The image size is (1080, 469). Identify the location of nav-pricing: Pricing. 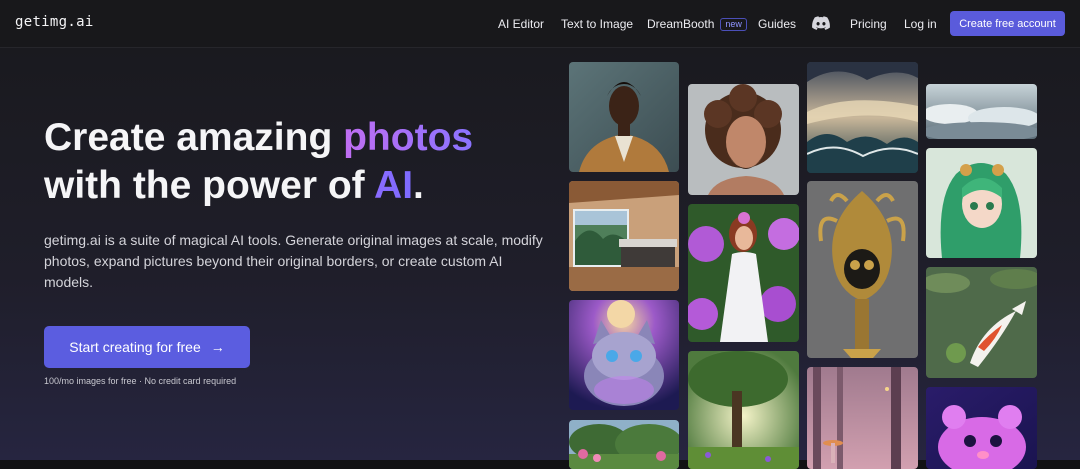
(868, 24).